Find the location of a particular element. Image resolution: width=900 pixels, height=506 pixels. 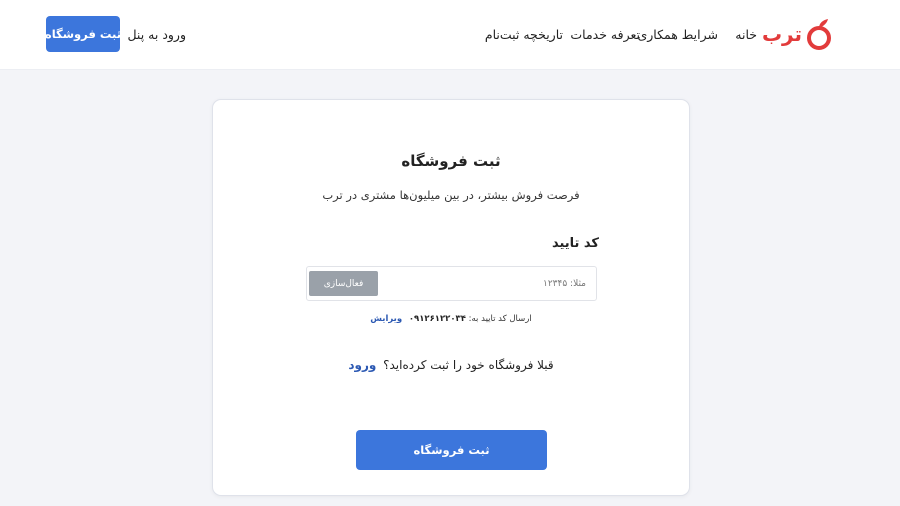

verification-code-field: فعال‌سازی is located at coordinates (451, 283).